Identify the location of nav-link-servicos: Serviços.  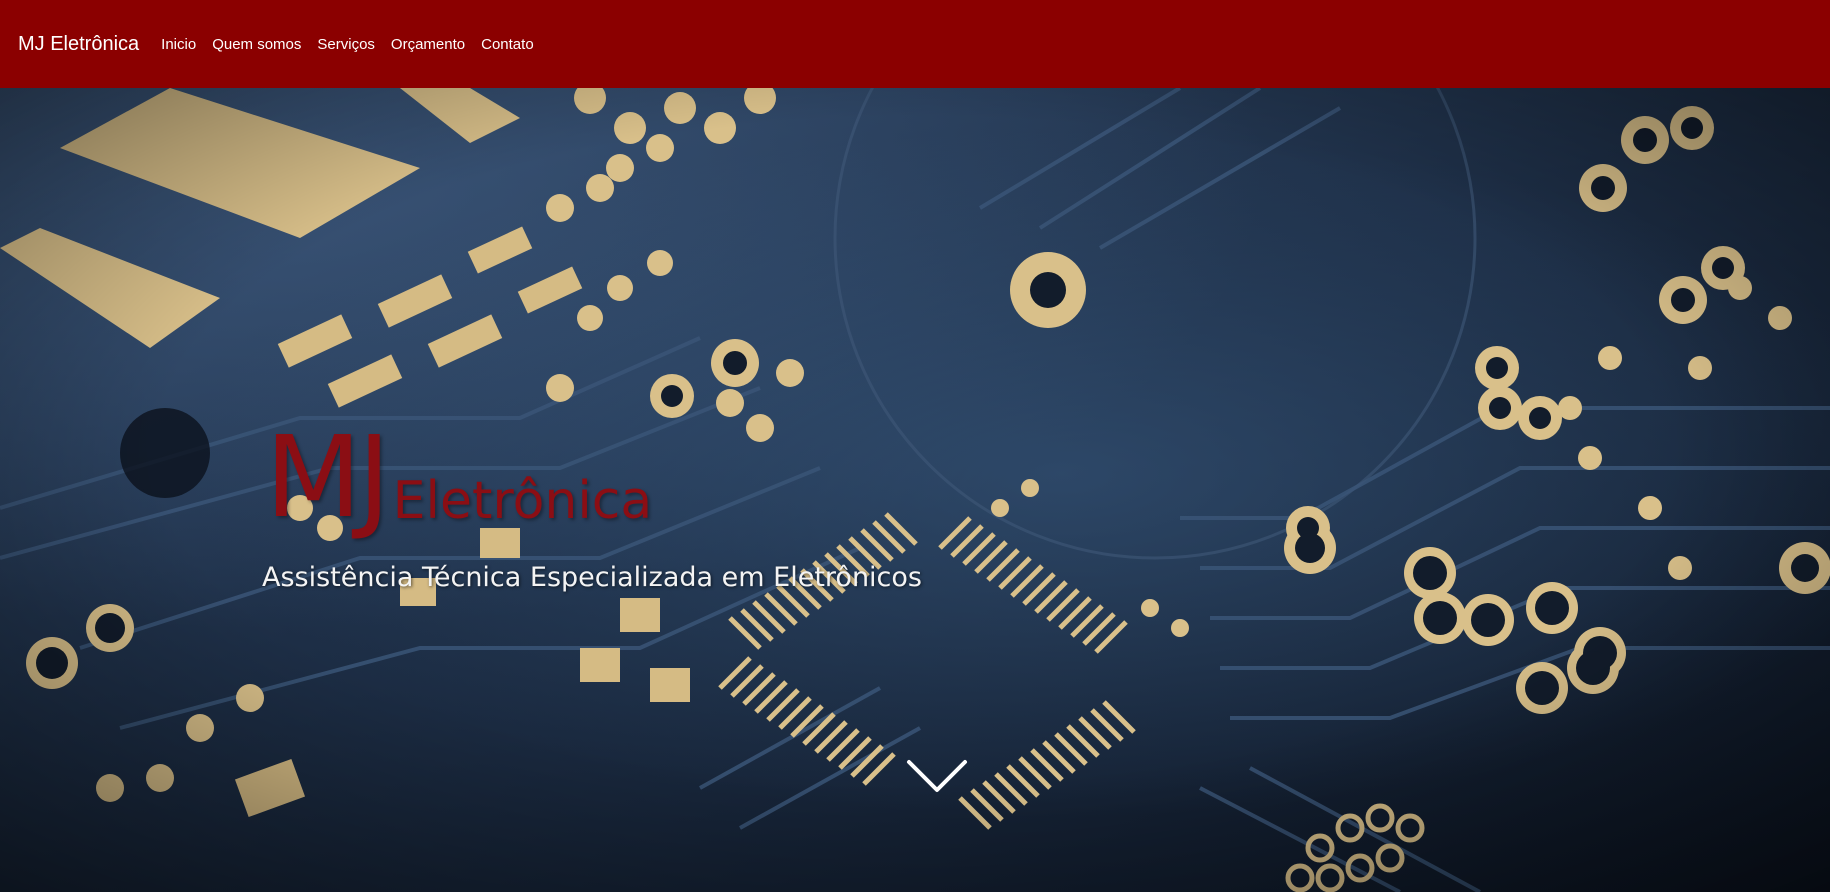
(346, 44).